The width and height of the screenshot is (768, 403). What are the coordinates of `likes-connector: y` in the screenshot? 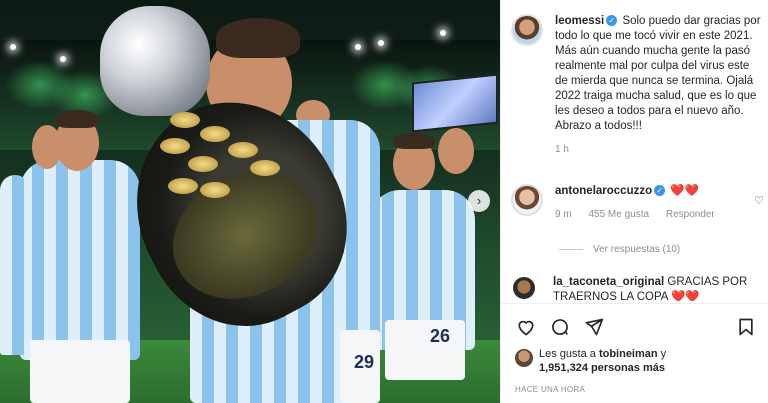 It's located at (662, 354).